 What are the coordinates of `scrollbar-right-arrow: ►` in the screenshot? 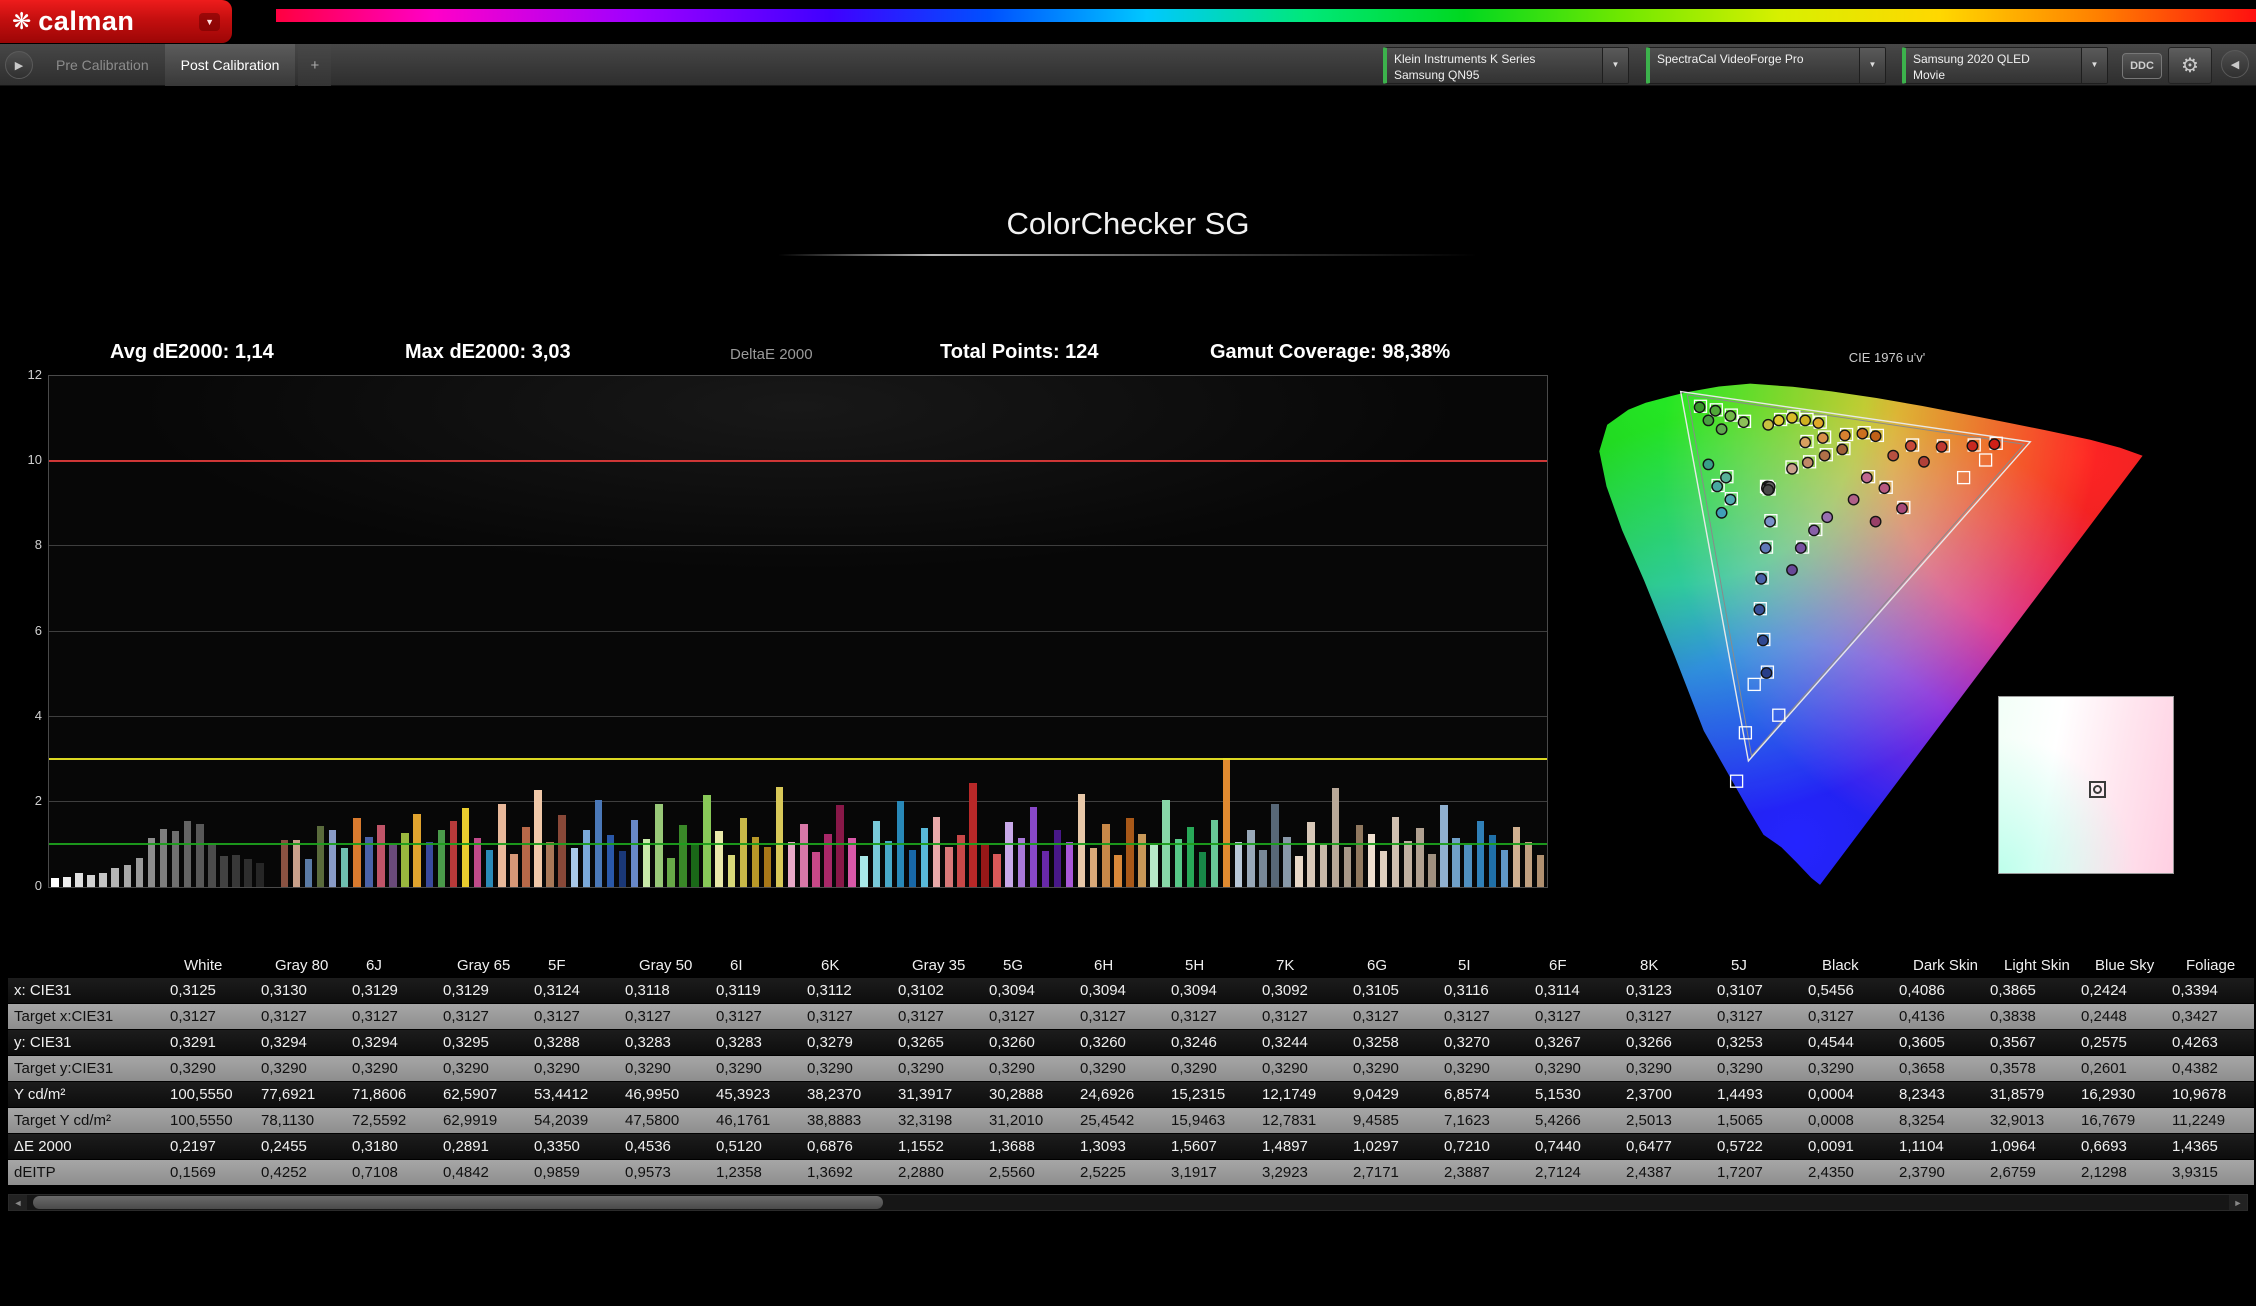 It's located at (2238, 1202).